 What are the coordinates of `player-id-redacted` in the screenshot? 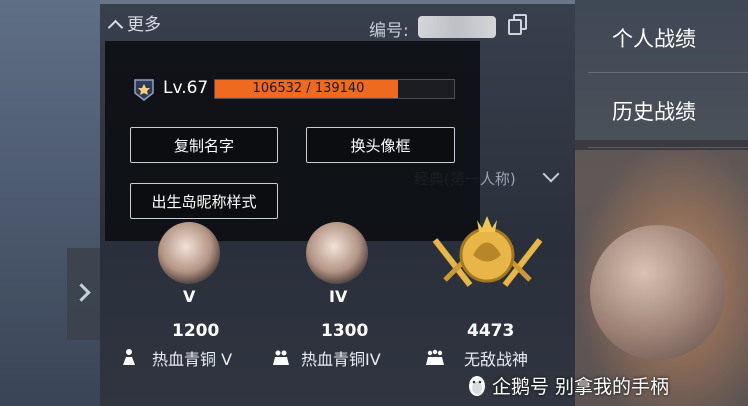 It's located at (457, 27).